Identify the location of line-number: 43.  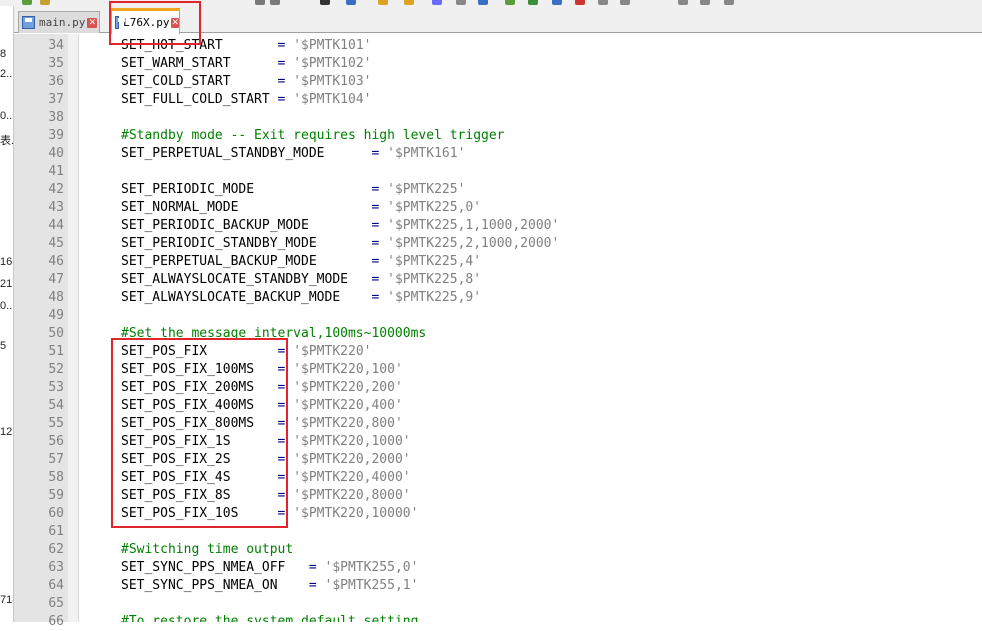
(56, 207).